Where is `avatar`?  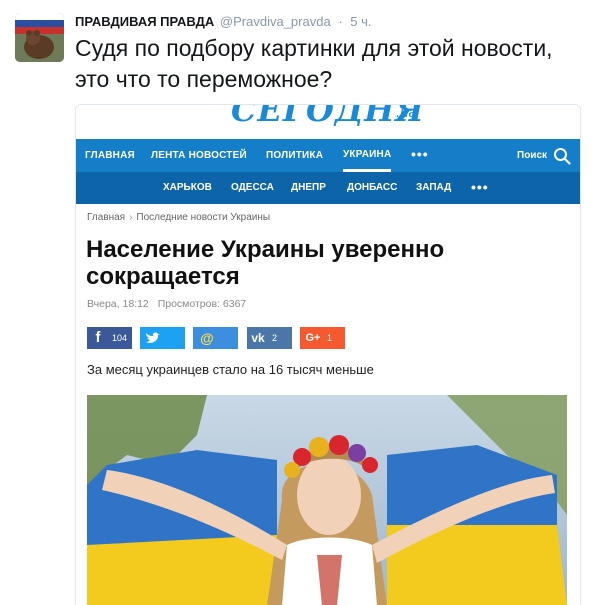
avatar is located at coordinates (39, 37).